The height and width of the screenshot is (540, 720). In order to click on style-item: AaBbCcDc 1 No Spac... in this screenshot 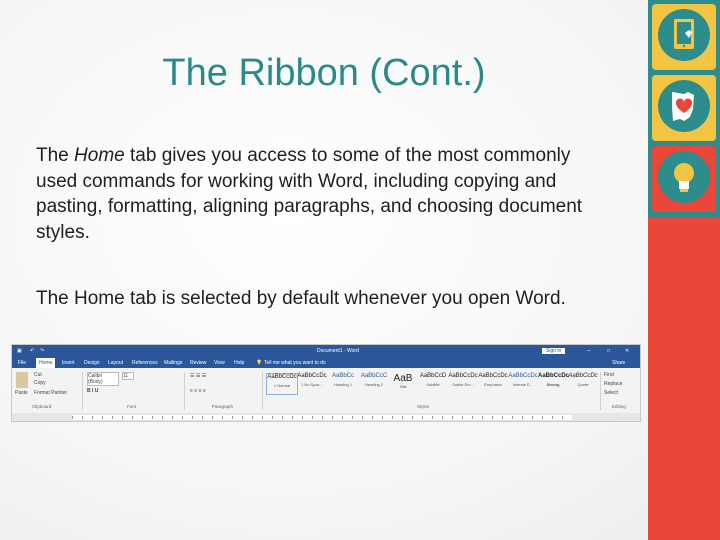, I will do `click(312, 383)`.